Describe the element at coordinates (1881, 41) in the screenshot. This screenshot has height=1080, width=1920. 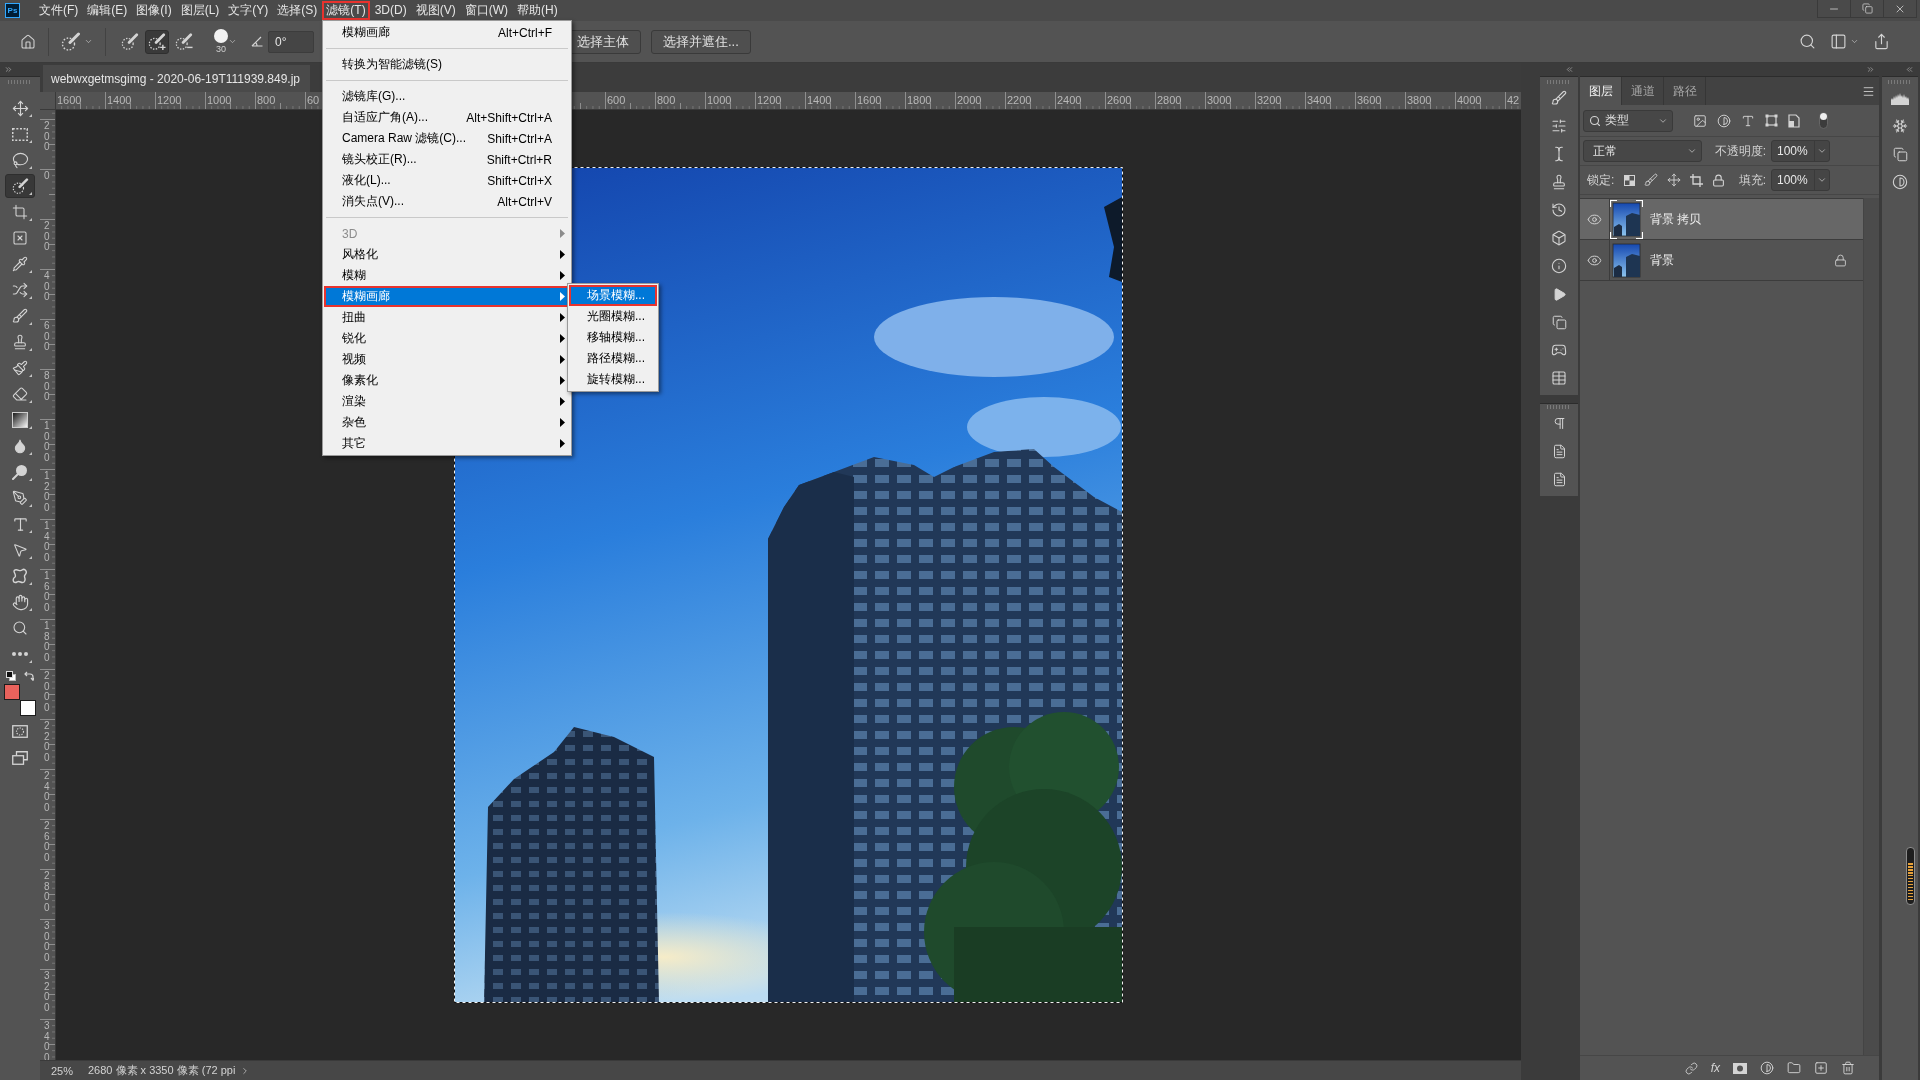
I see `share-icon` at that location.